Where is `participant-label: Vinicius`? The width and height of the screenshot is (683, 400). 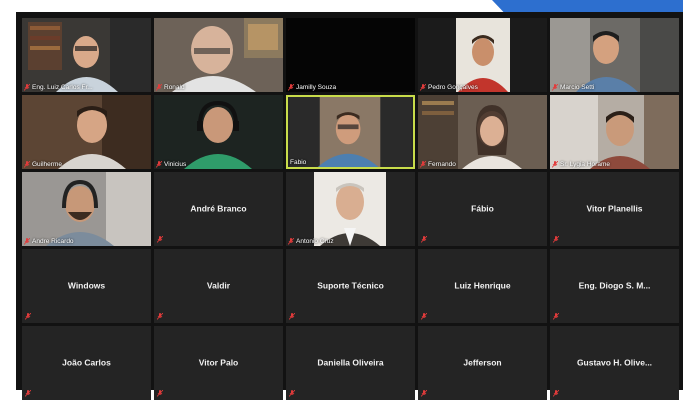
participant-label: Vinicius is located at coordinates (171, 164).